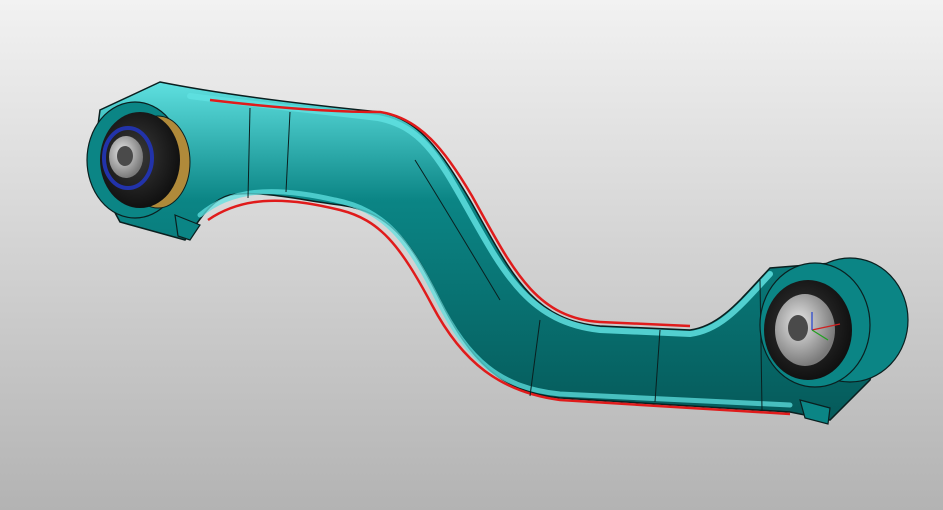 The height and width of the screenshot is (510, 943). I want to click on right-bushing-bore, so click(798, 328).